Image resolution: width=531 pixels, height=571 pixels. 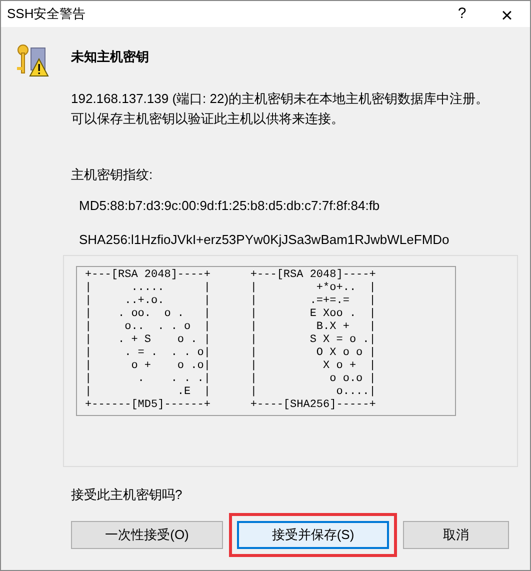 I want to click on message-text: 192.168.137.139 (端口: 22)的主机密钥未在本地主机密钥数据库中注册。可以保存主机密钥以验证此主机以供将来连接。, so click(x=280, y=109).